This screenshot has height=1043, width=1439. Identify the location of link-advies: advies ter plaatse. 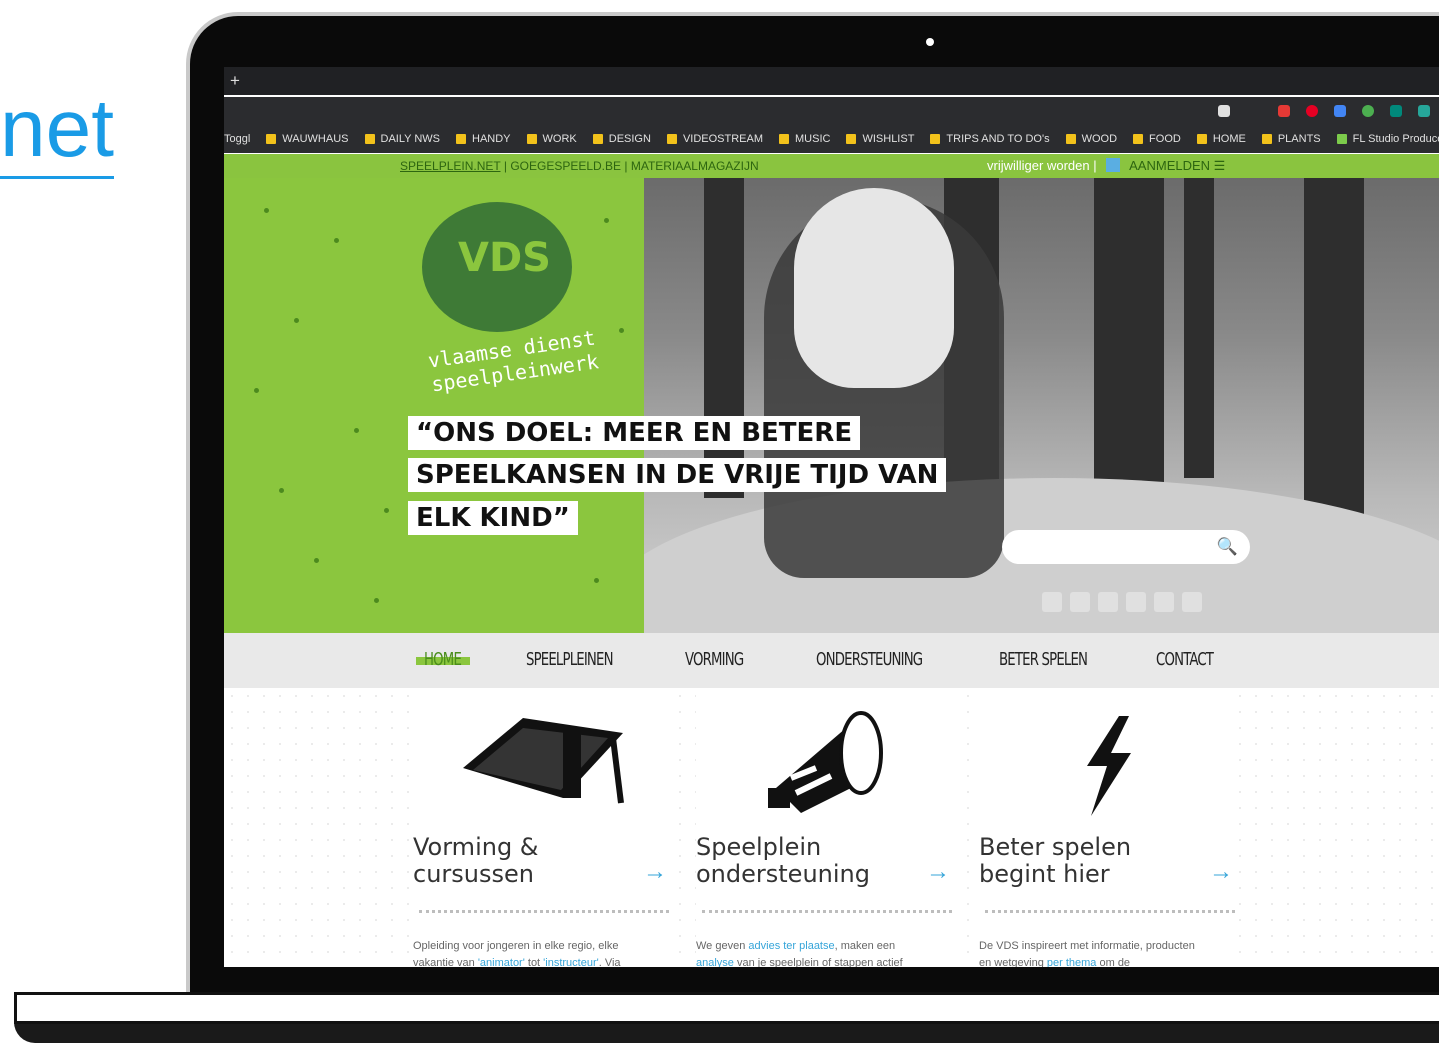
(791, 946).